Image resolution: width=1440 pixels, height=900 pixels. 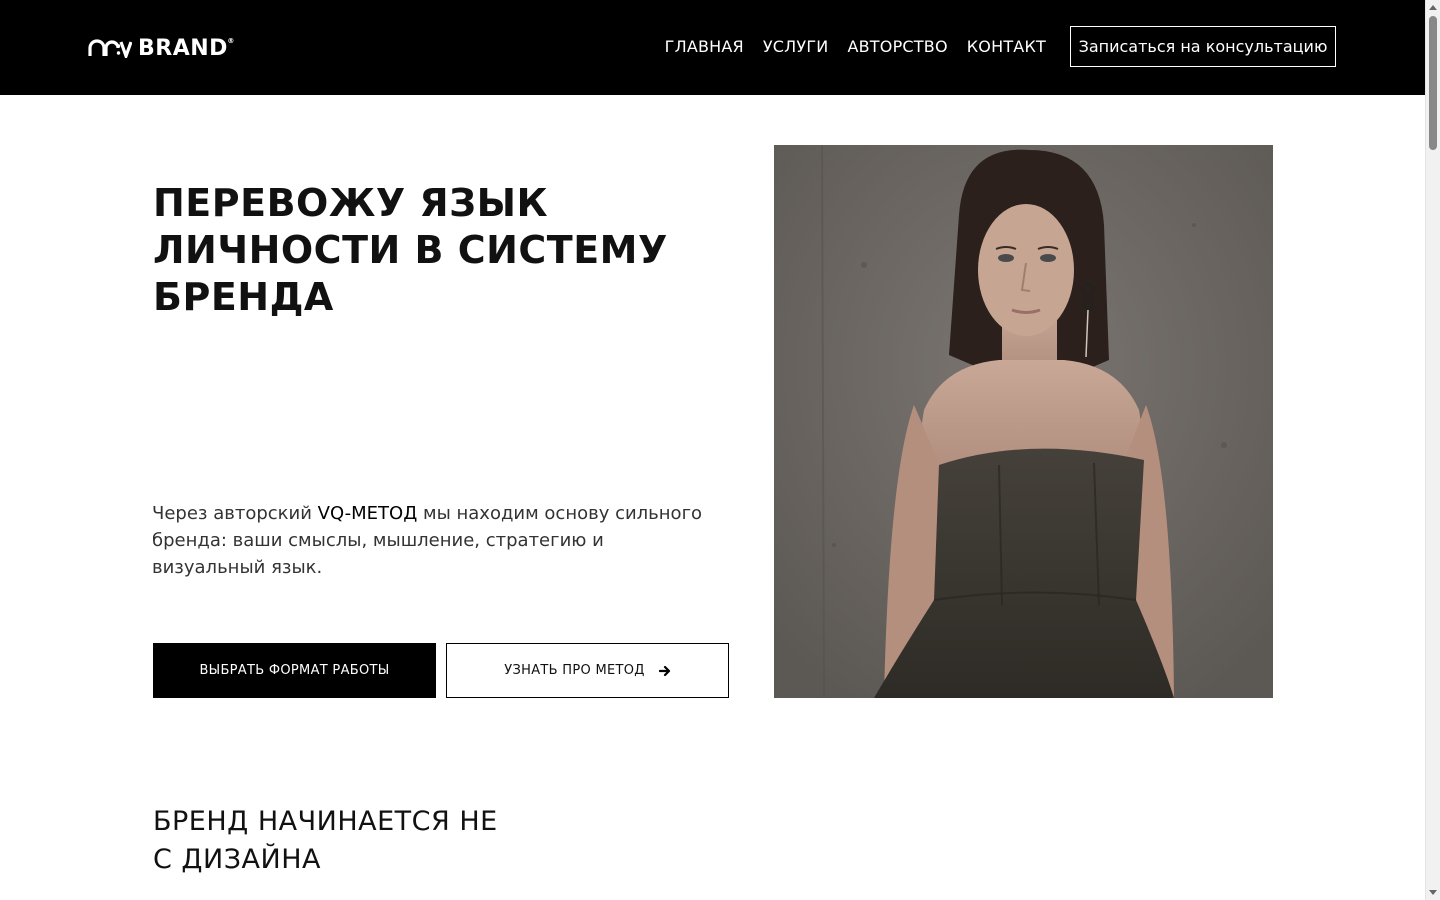 What do you see at coordinates (1433, 892) in the screenshot?
I see `scroll-down-icon` at bounding box center [1433, 892].